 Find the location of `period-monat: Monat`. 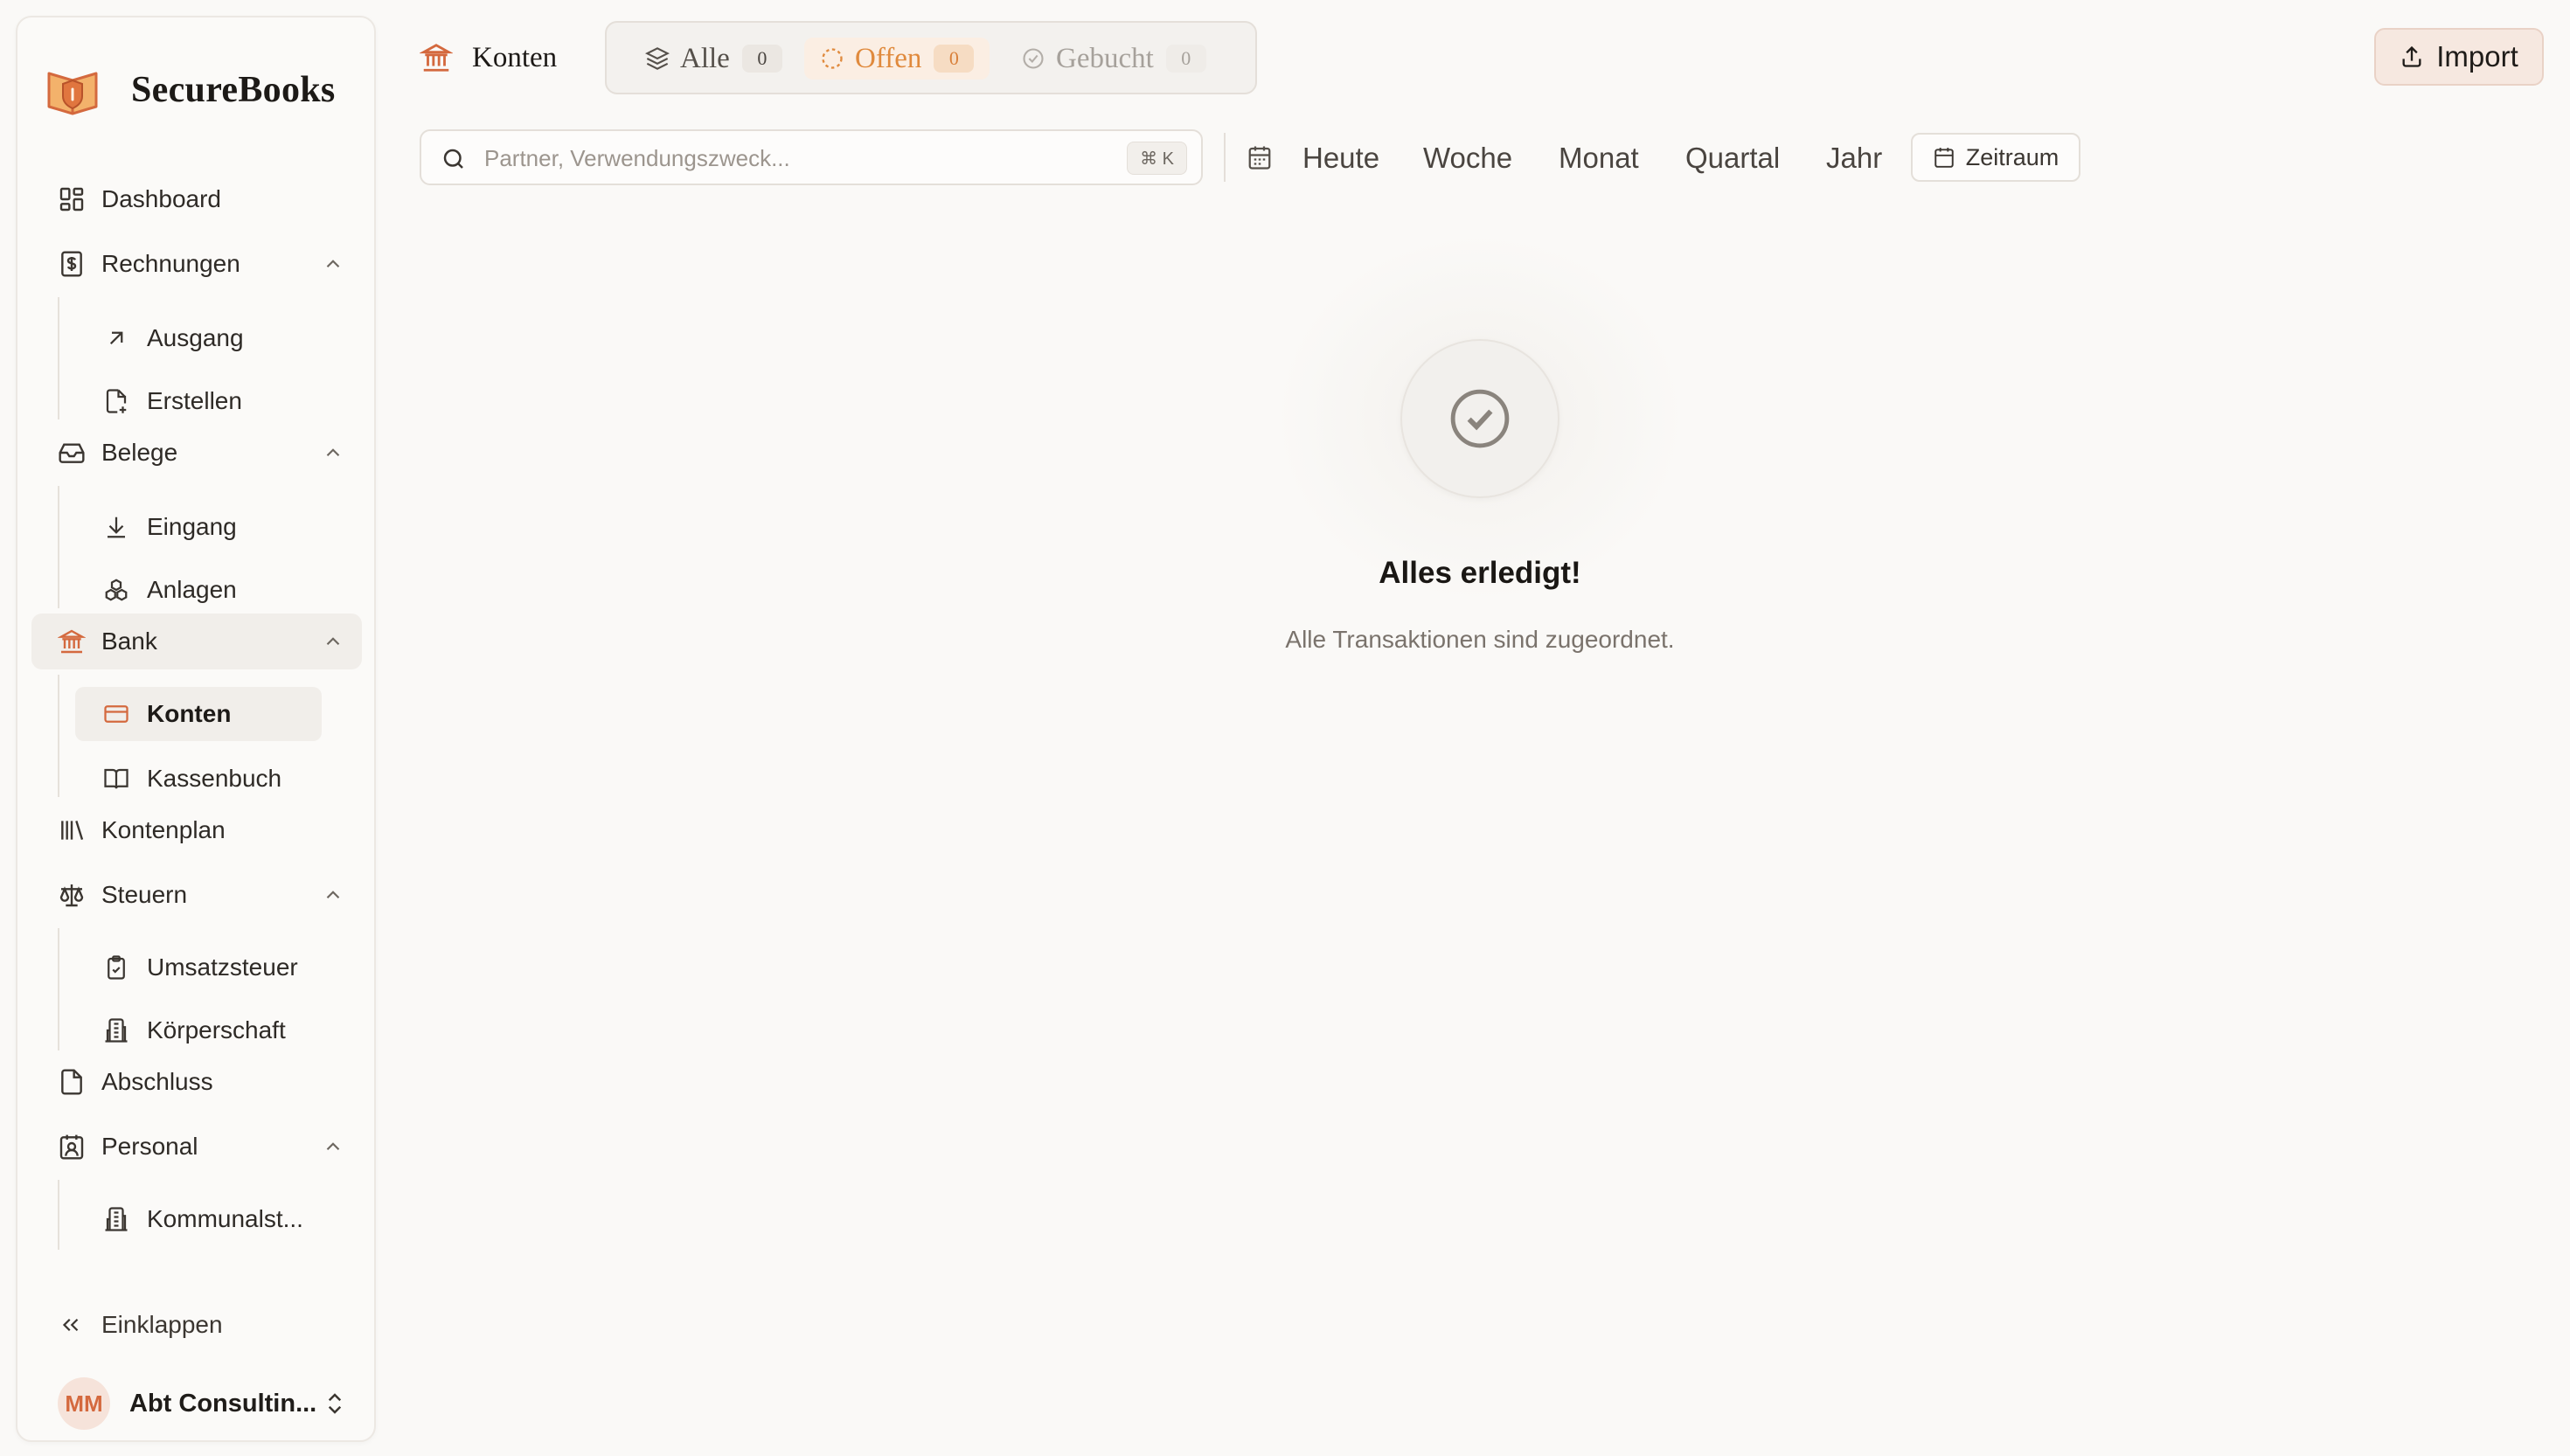

period-monat: Monat is located at coordinates (1599, 158).